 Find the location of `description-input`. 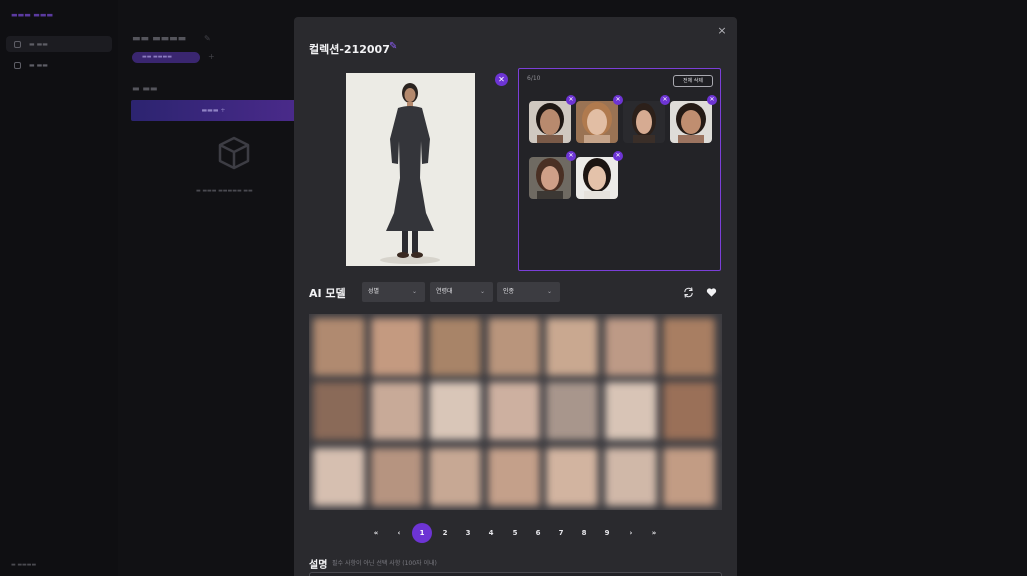

description-input is located at coordinates (515, 574).